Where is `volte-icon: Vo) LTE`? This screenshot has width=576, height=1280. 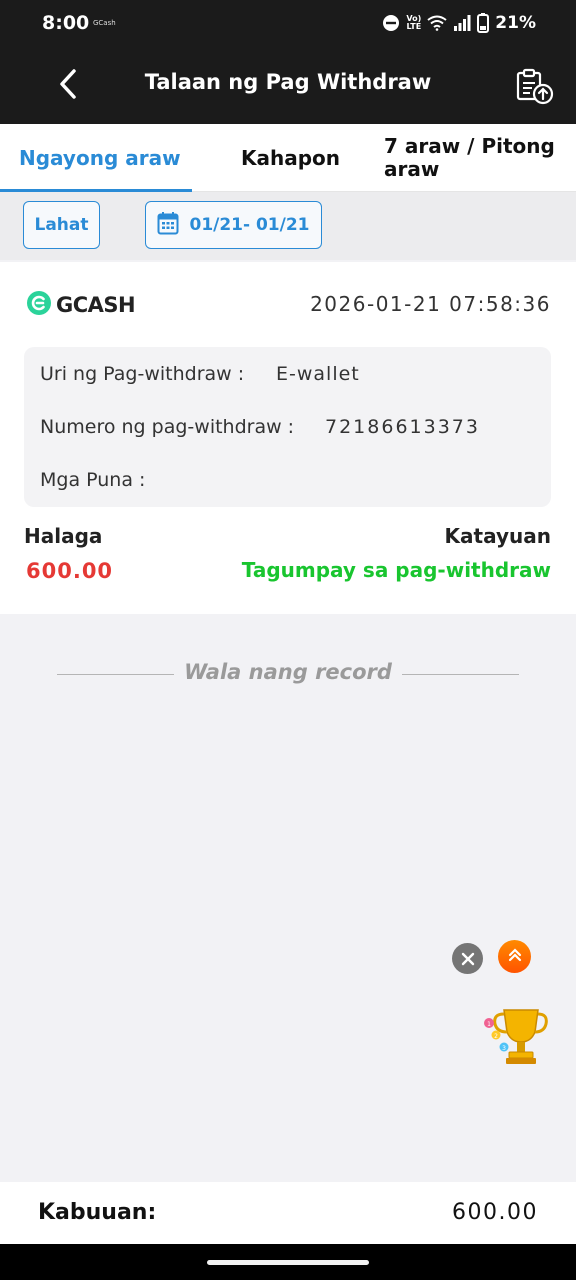
volte-icon: Vo) LTE is located at coordinates (414, 22).